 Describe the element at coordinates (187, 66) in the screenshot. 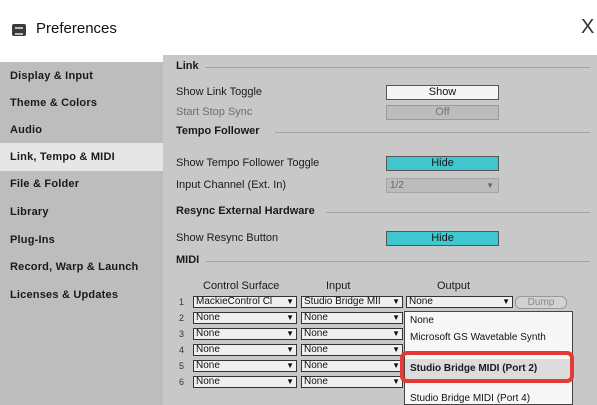

I see `section-title-link: Link` at that location.